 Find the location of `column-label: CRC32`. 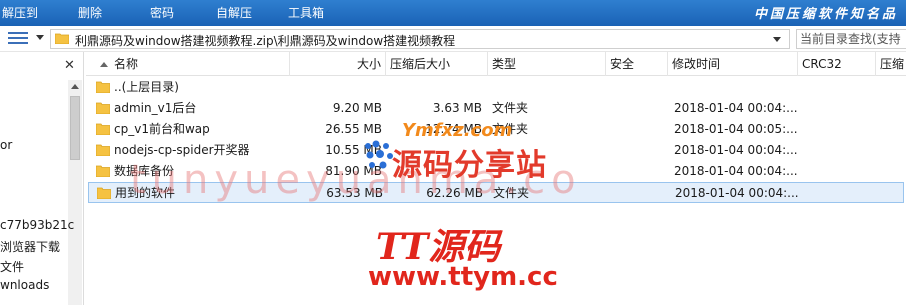

column-label: CRC32 is located at coordinates (822, 64).